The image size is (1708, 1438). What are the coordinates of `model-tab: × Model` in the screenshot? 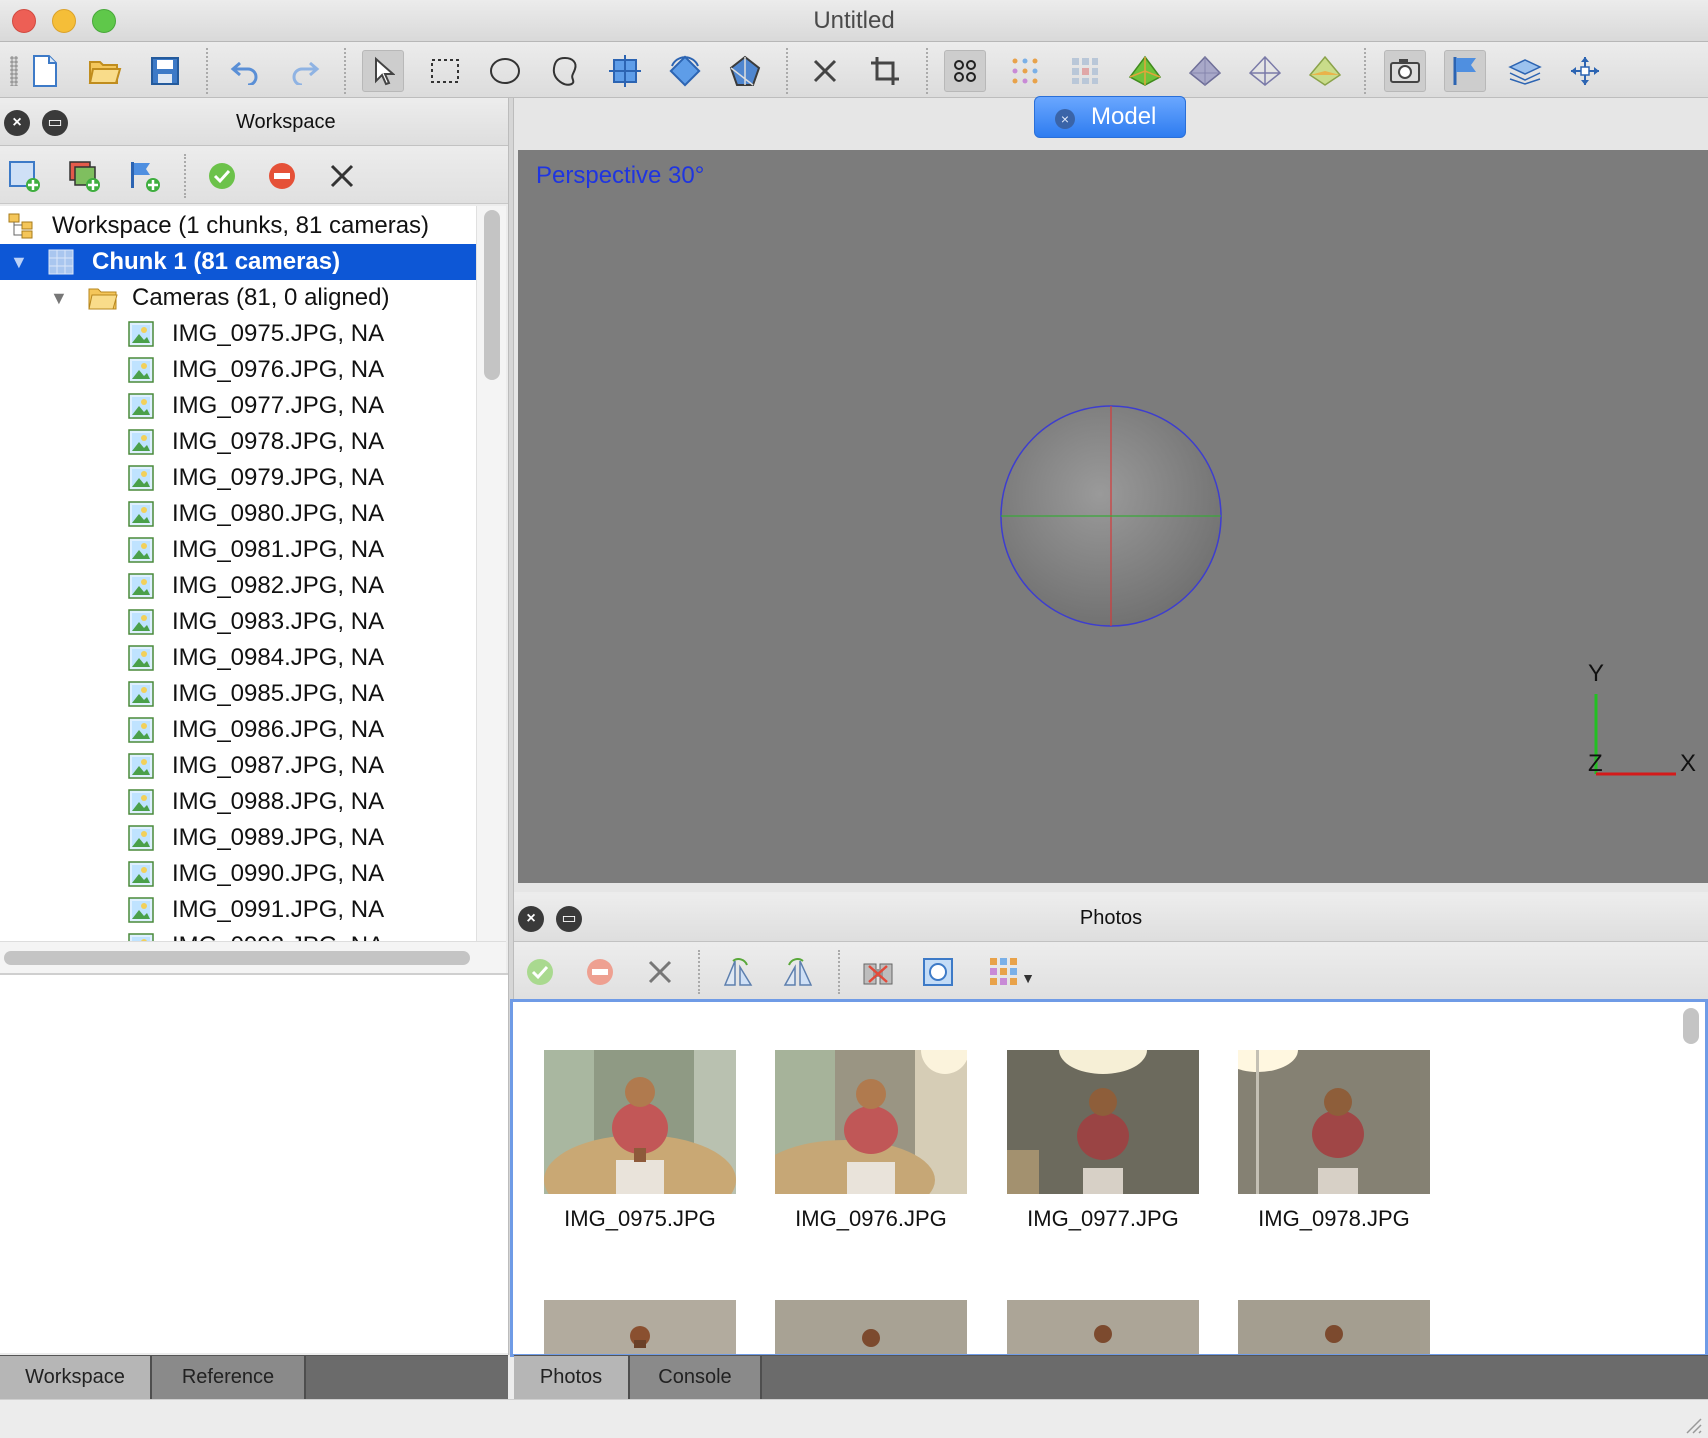 It's located at (1110, 117).